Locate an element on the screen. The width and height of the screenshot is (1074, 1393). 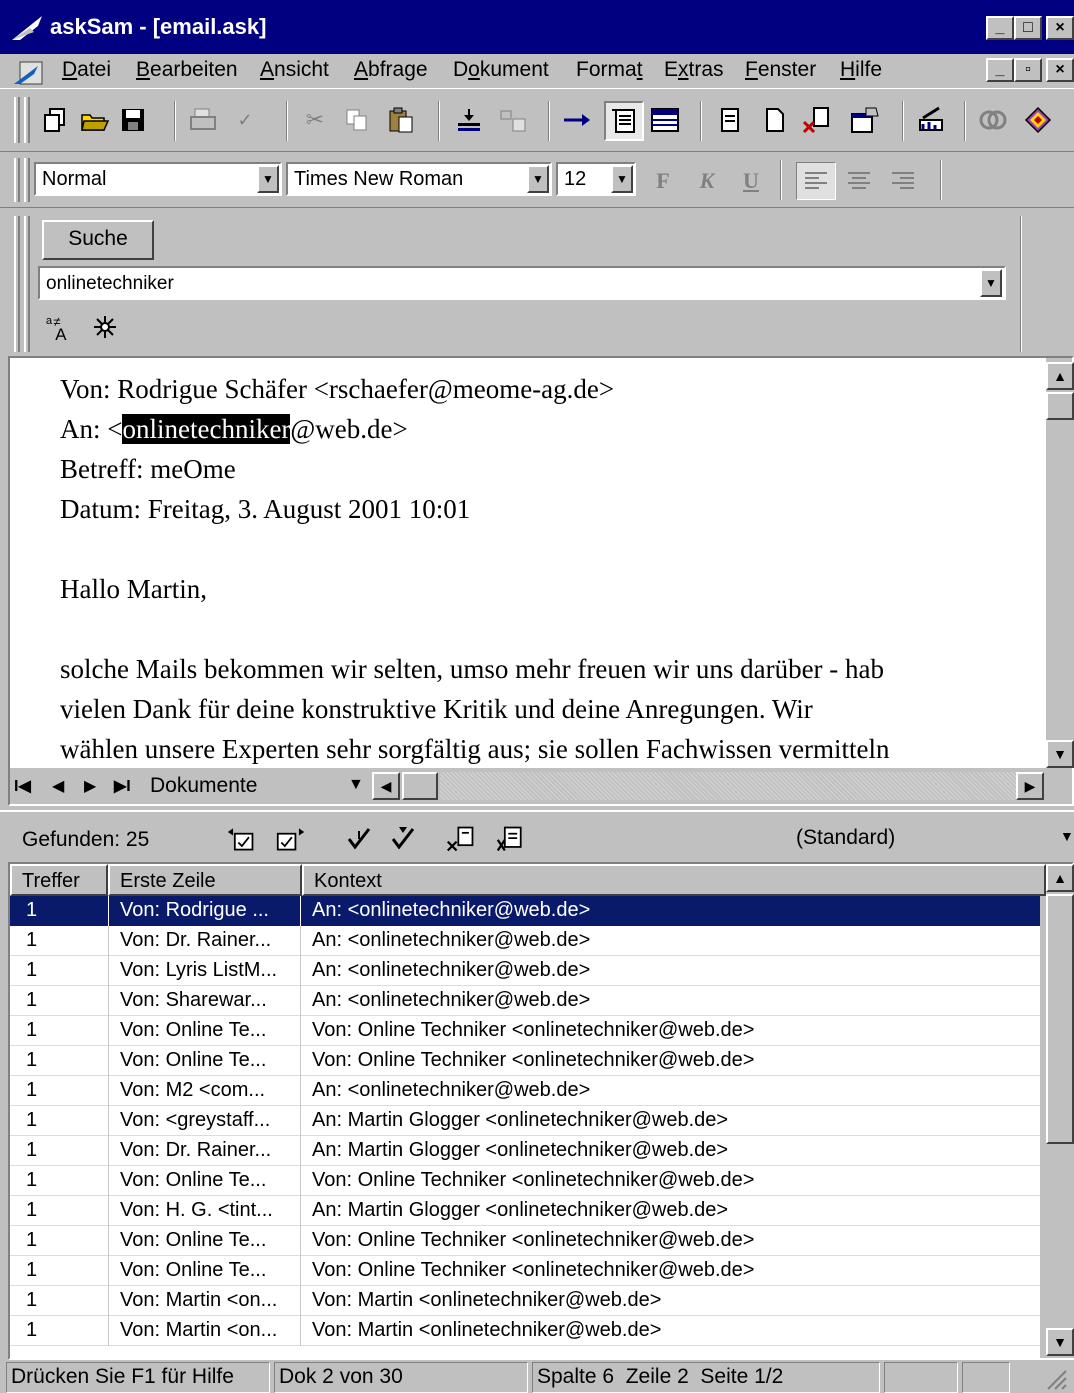
doc-close-button: × is located at coordinates (1060, 70).